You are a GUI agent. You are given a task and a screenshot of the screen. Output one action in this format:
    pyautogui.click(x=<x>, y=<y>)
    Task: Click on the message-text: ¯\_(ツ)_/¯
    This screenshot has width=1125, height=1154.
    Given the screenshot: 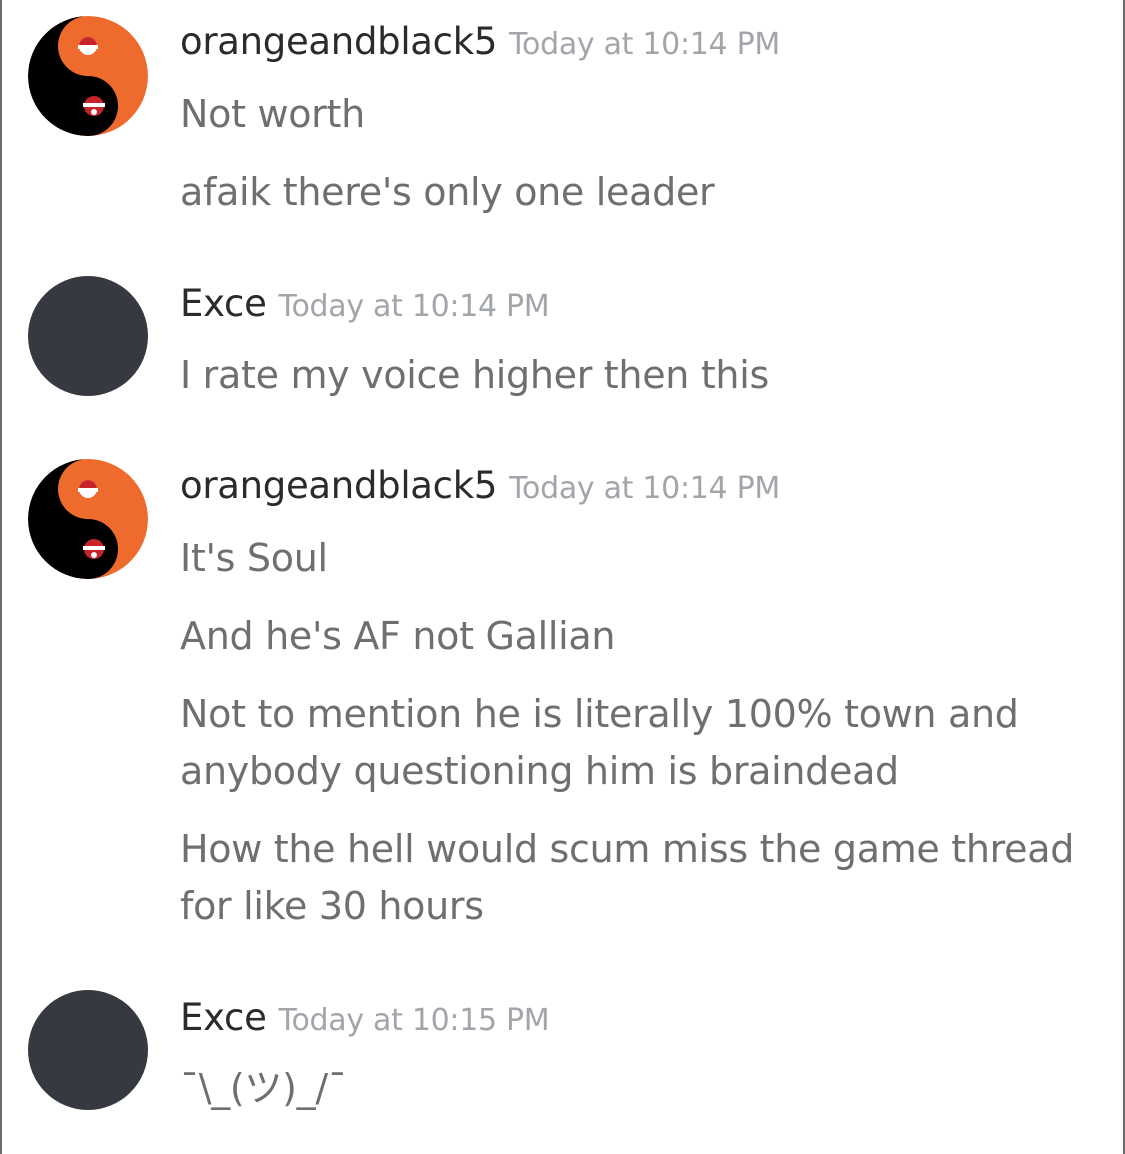 What is the action you would take?
    pyautogui.click(x=263, y=1088)
    